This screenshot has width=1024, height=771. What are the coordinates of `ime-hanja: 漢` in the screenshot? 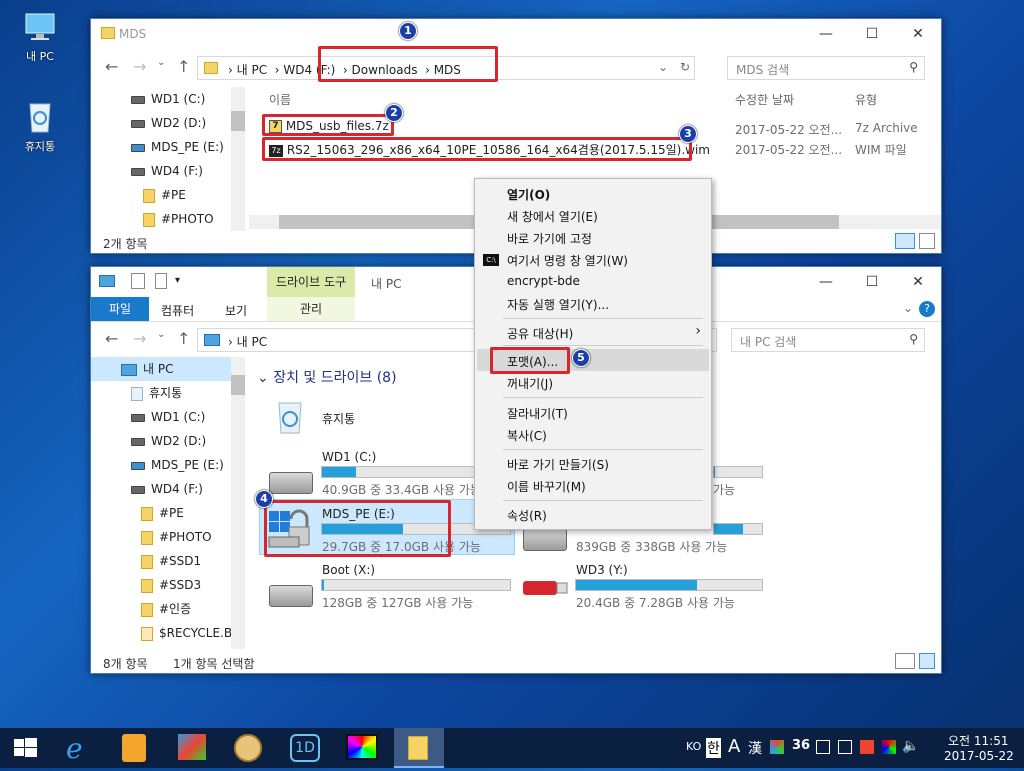 It's located at (755, 748).